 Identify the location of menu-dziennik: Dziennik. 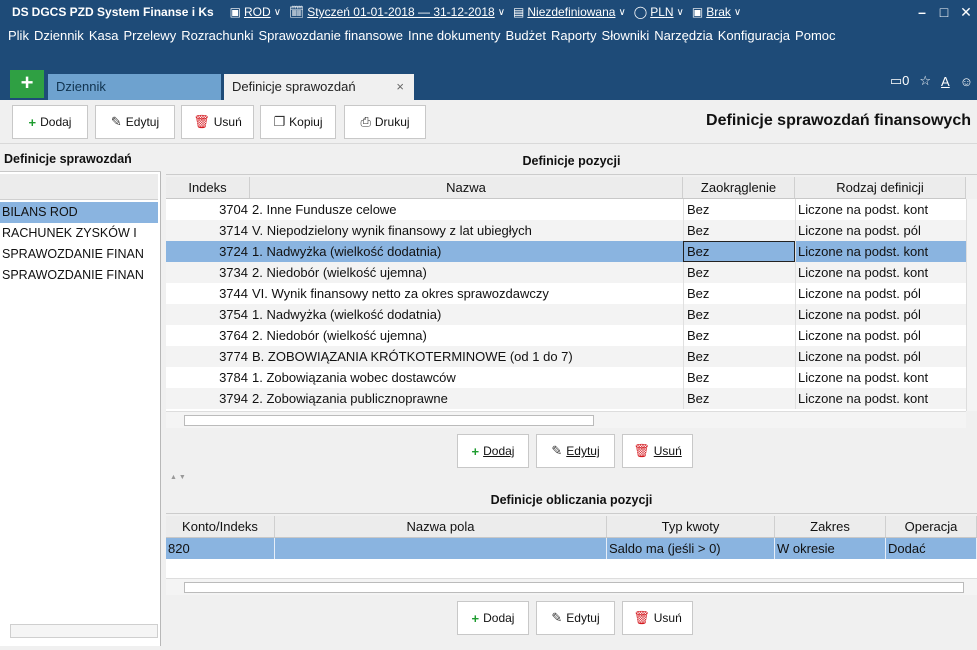
(59, 35).